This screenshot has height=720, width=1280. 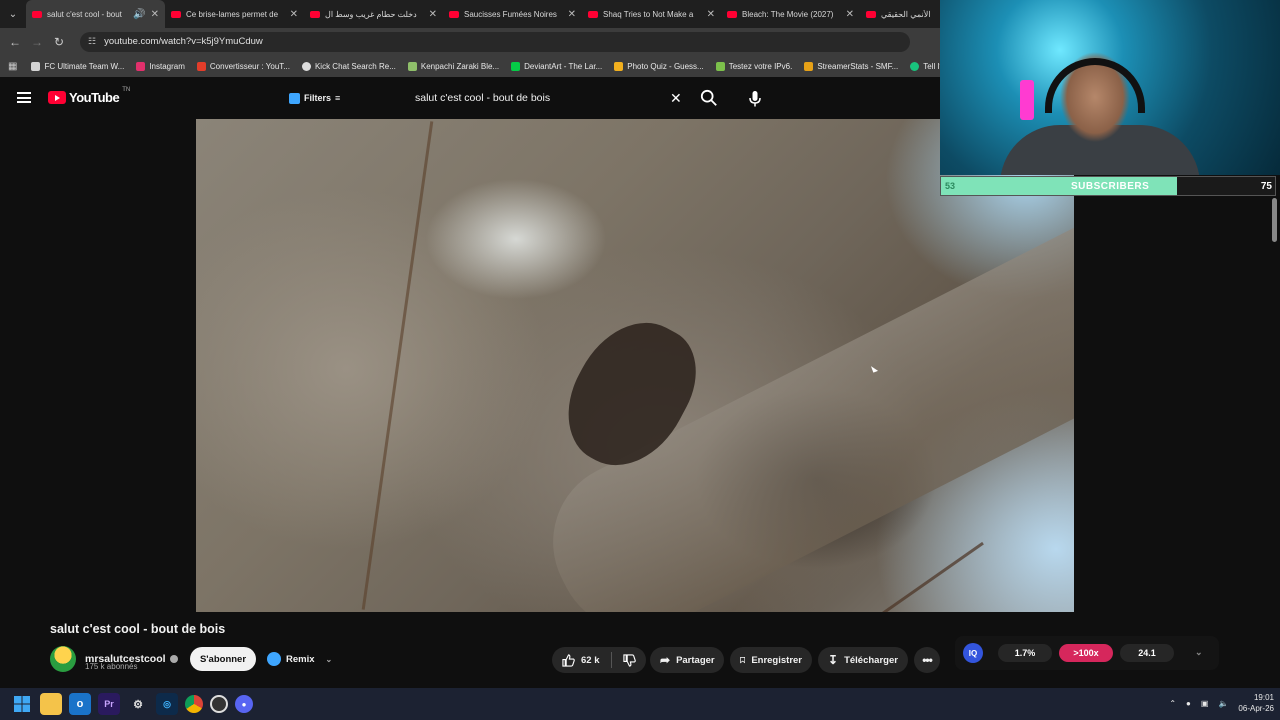 I want to click on microphone-icon, so click(x=755, y=99).